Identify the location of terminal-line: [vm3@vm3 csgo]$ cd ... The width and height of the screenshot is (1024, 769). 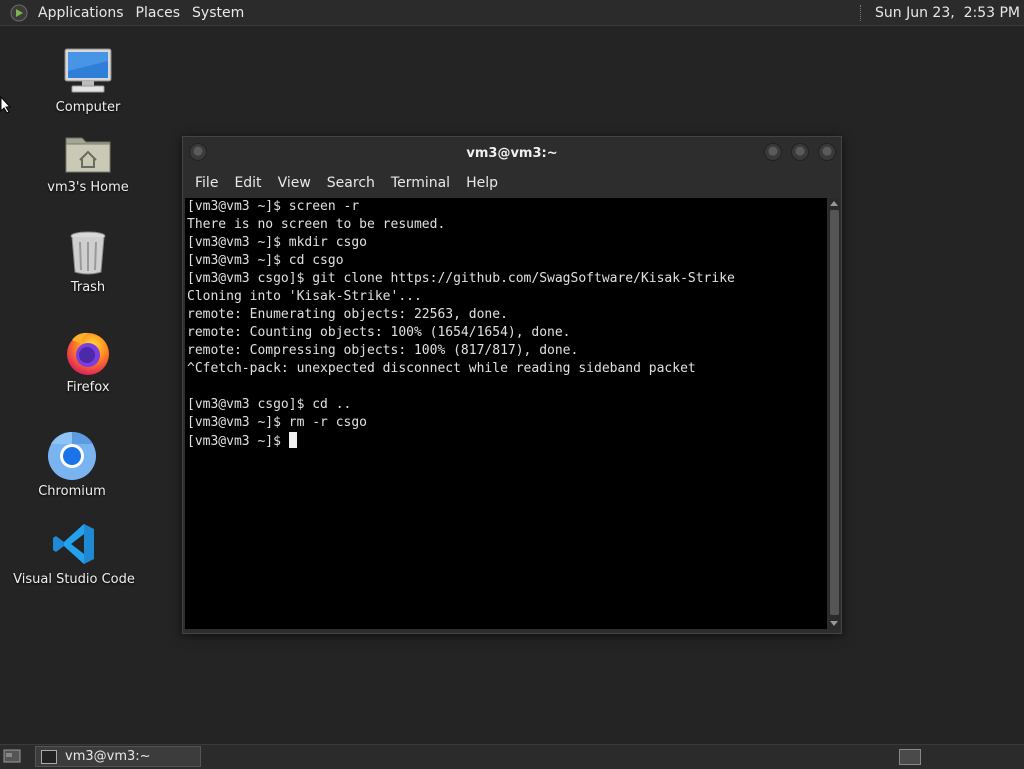
(269, 404).